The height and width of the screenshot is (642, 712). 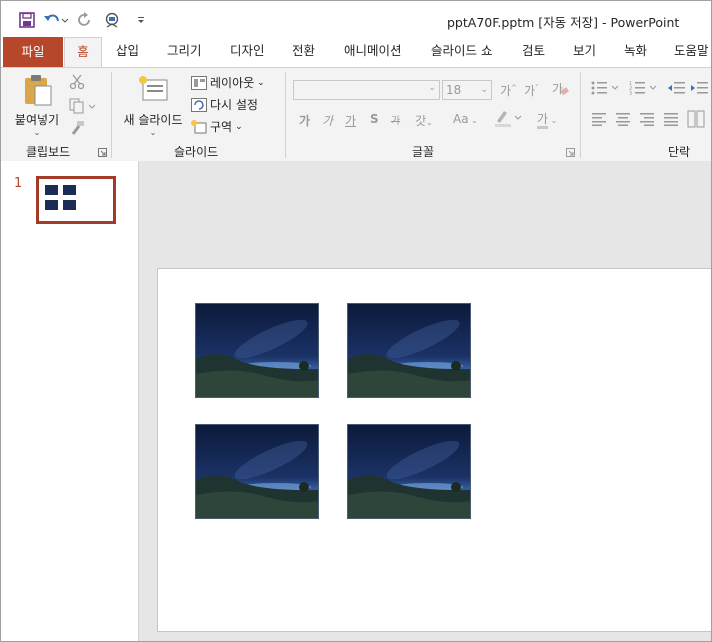 What do you see at coordinates (599, 120) in the screenshot?
I see `align-left-icon` at bounding box center [599, 120].